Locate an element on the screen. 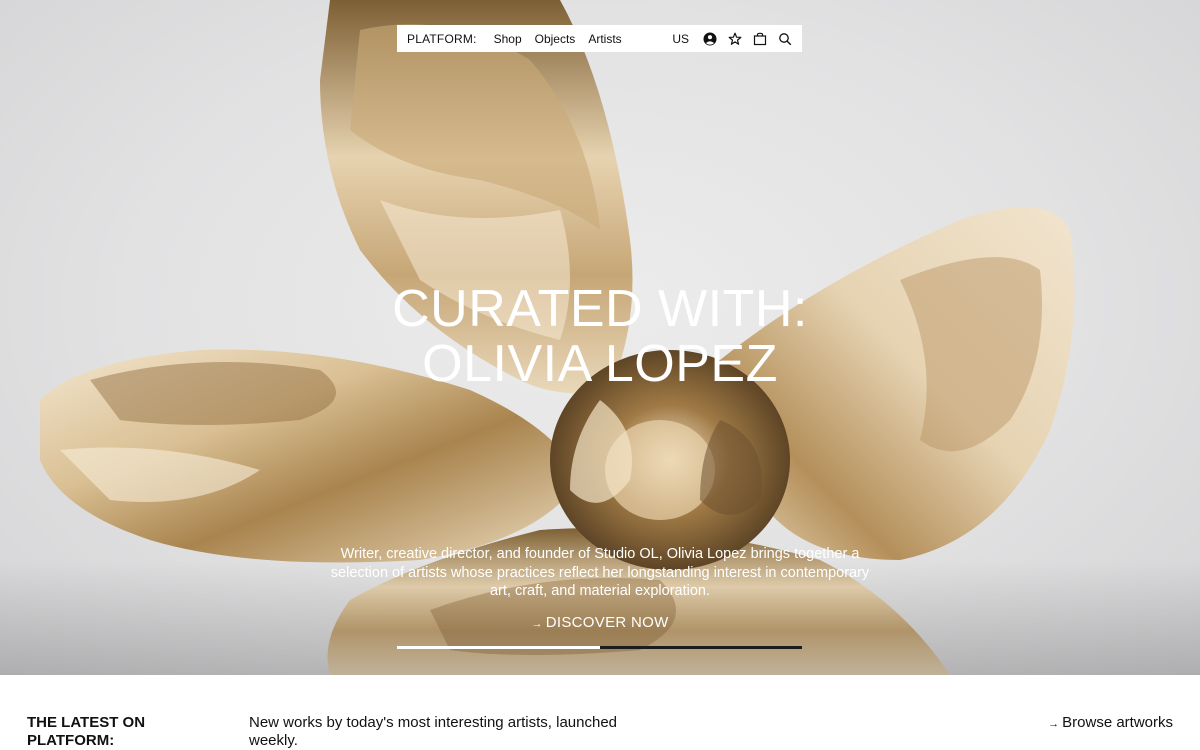  nav-utilities: US is located at coordinates (732, 39).